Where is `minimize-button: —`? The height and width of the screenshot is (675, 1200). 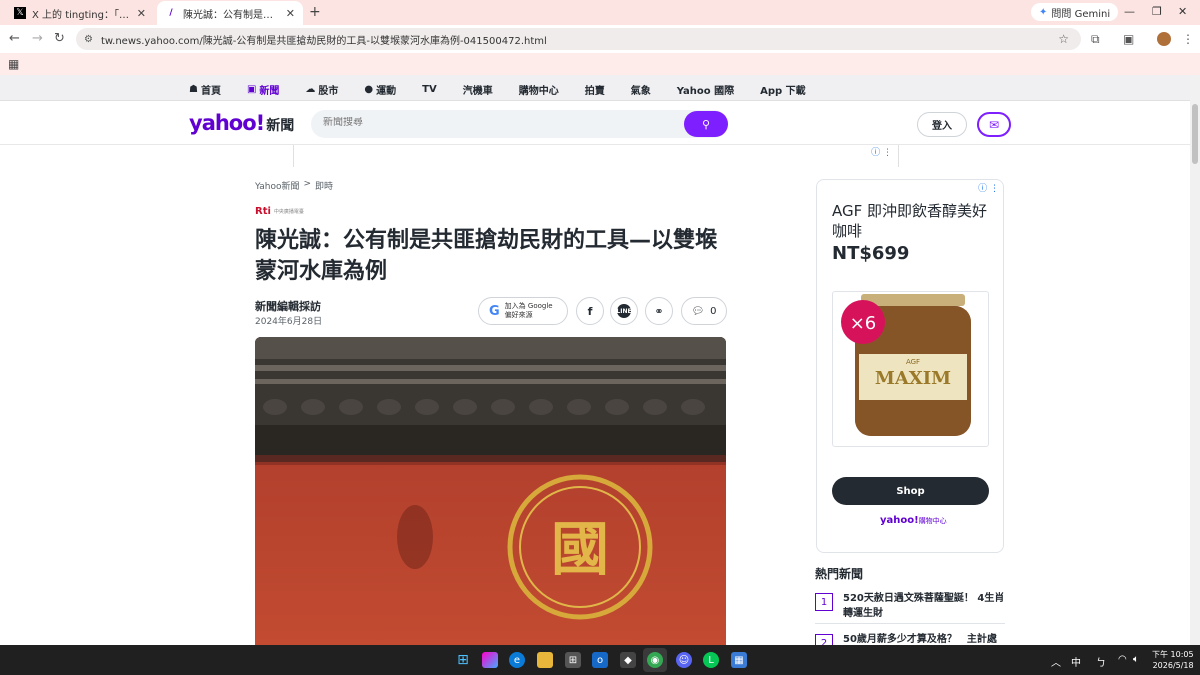
minimize-button: — is located at coordinates (1129, 11).